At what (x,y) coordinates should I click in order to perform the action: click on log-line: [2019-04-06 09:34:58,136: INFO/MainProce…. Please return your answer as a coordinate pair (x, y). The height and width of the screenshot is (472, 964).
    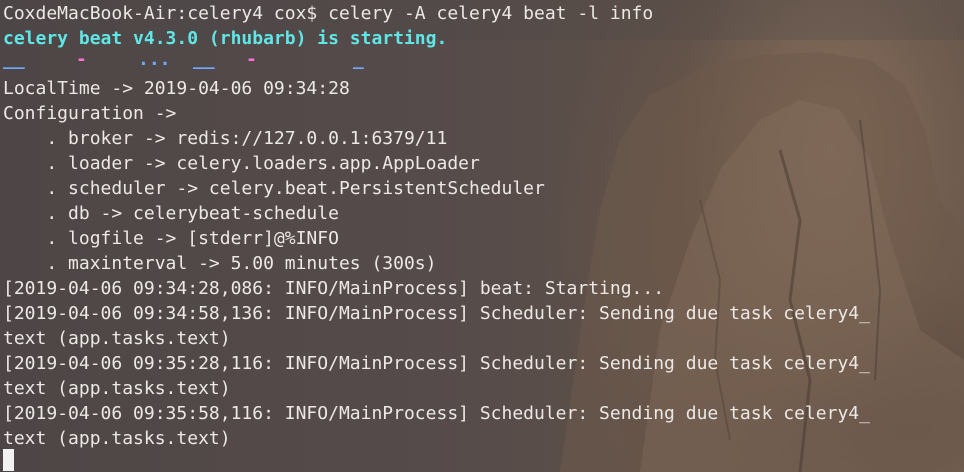
    Looking at the image, I should click on (436, 313).